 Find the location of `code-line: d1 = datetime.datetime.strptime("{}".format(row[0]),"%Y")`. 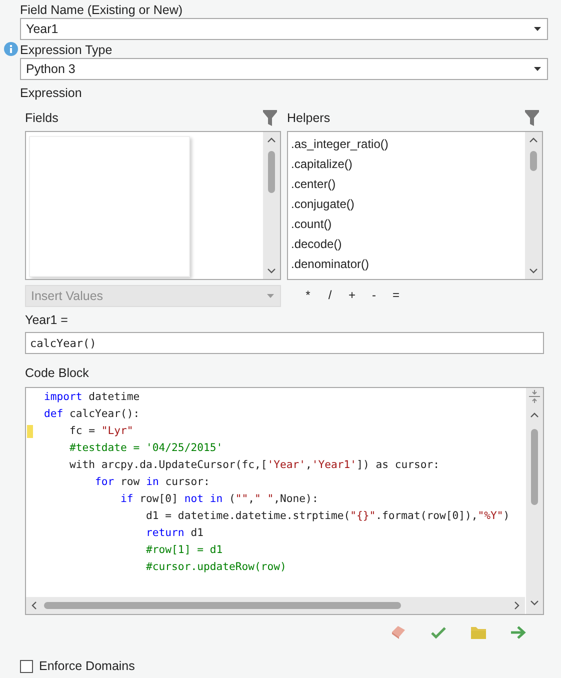

code-line: d1 = datetime.datetime.strptime("{}".format(row[0]),"%Y") is located at coordinates (327, 516).